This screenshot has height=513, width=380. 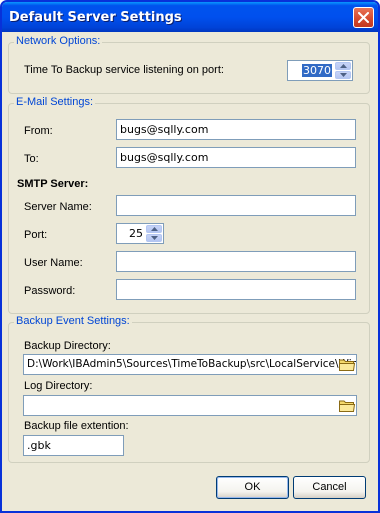 I want to click on to-input: bugs@sqlly.com, so click(x=236, y=157).